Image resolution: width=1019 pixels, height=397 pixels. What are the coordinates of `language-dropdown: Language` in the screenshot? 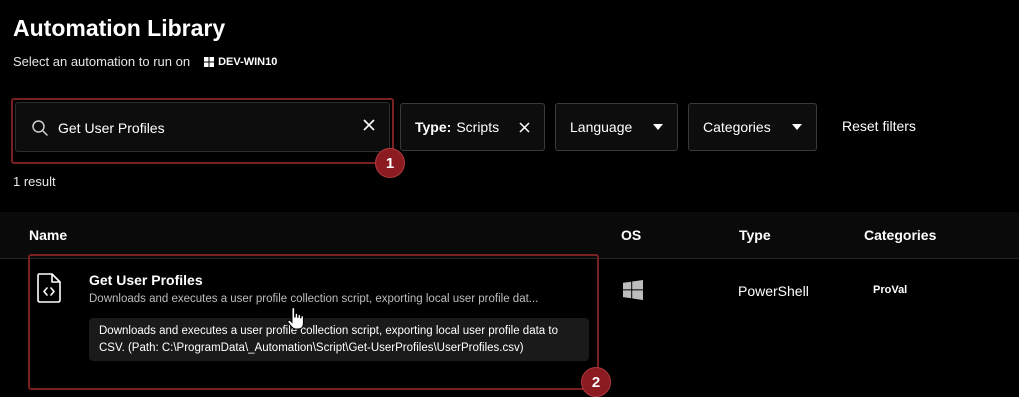 It's located at (616, 127).